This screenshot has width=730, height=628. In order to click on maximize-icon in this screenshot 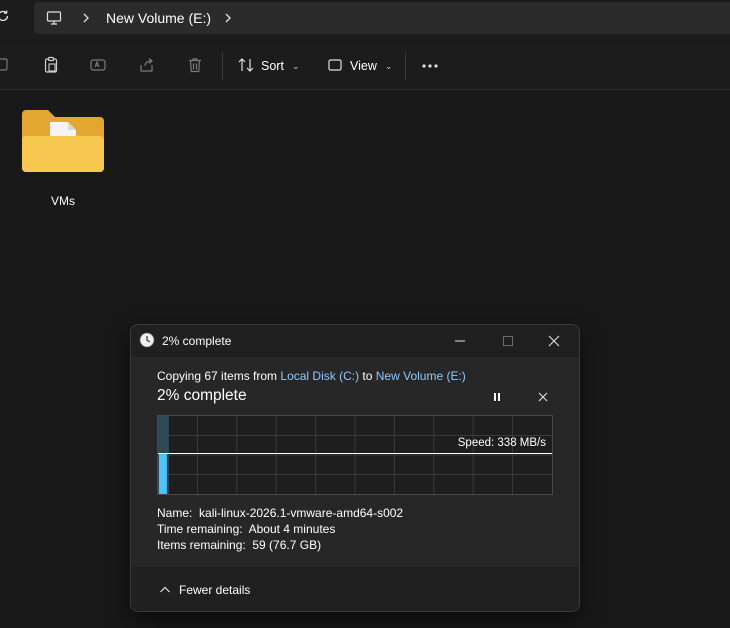, I will do `click(508, 341)`.